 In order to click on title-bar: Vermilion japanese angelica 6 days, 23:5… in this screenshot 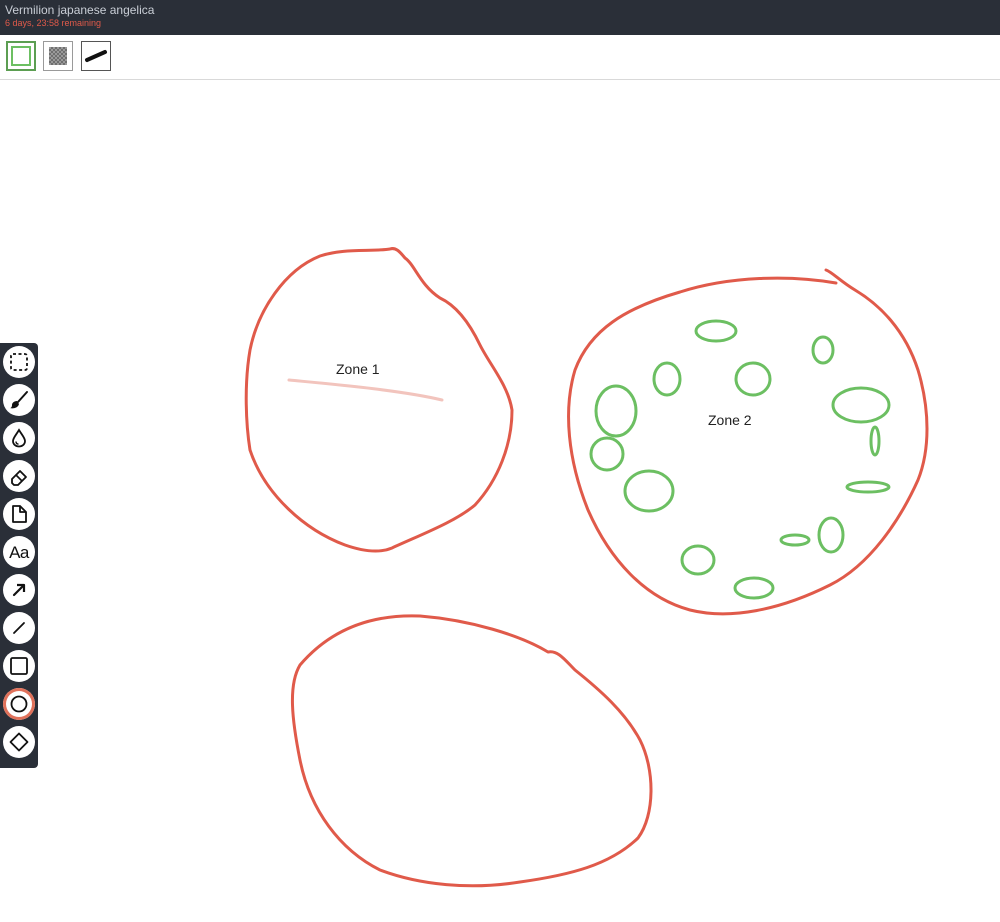, I will do `click(500, 17)`.